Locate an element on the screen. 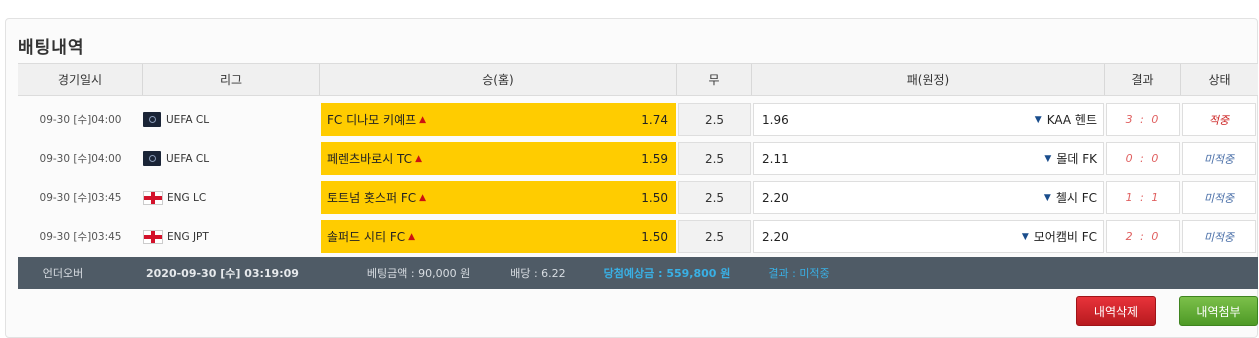  header-result: 결과 is located at coordinates (1143, 79).